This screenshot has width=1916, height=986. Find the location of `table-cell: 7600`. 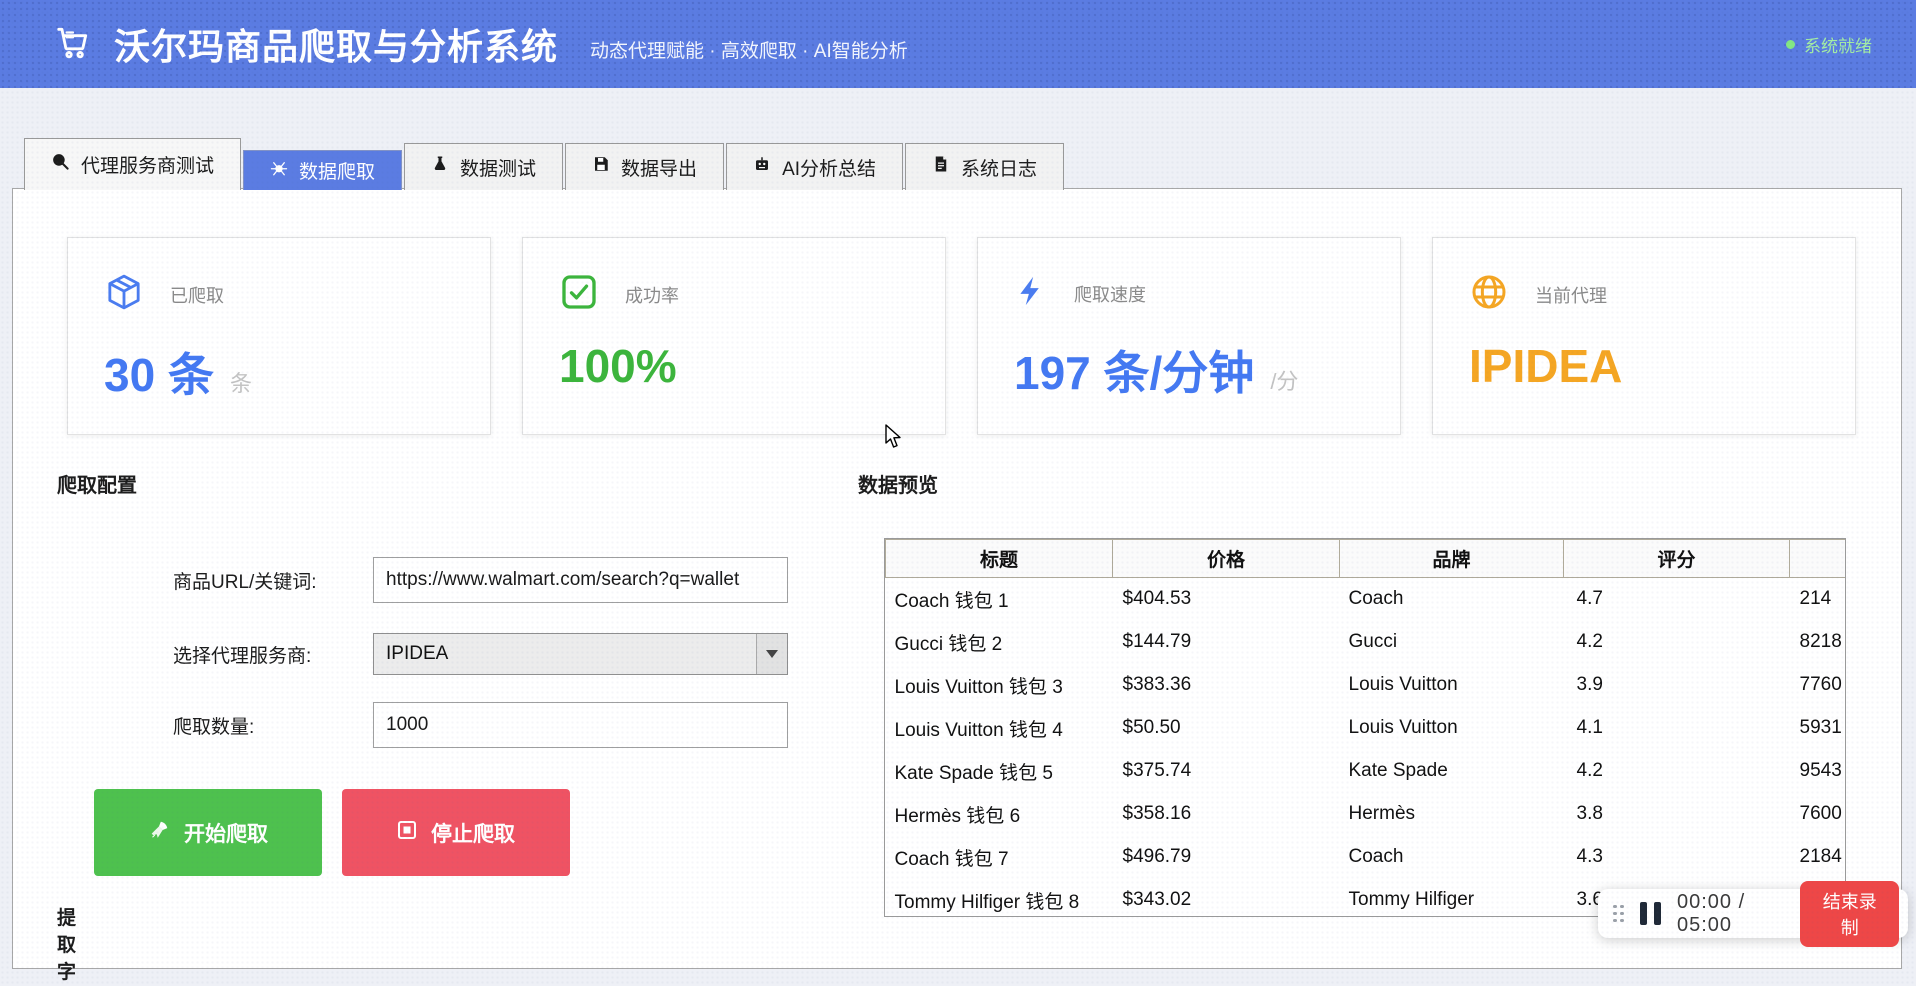

table-cell: 7600 is located at coordinates (1817, 814).